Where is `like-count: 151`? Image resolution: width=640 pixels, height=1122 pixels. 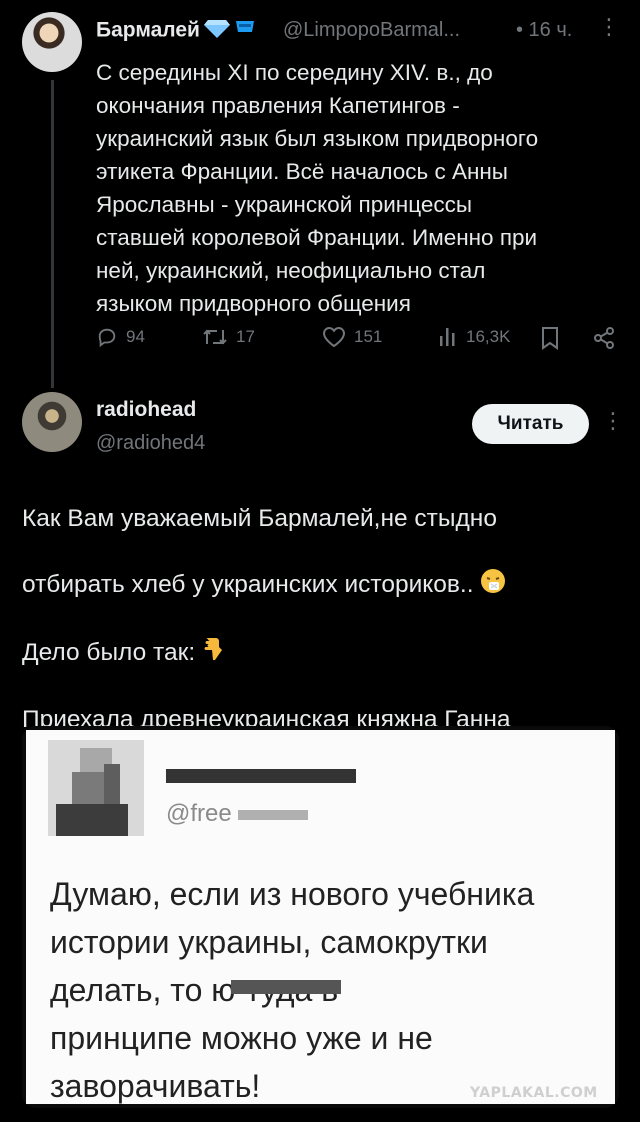
like-count: 151 is located at coordinates (368, 336).